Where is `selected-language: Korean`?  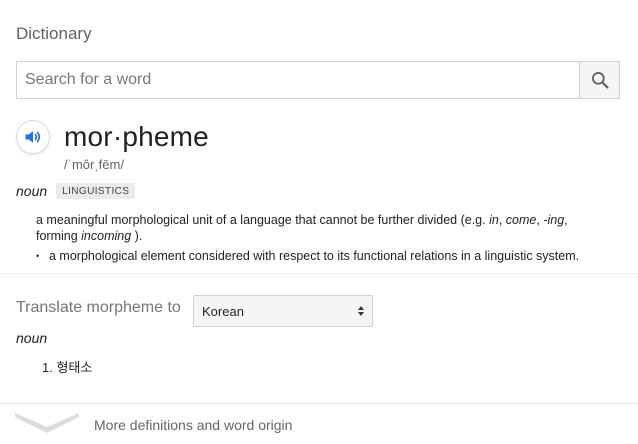 selected-language: Korean is located at coordinates (223, 311).